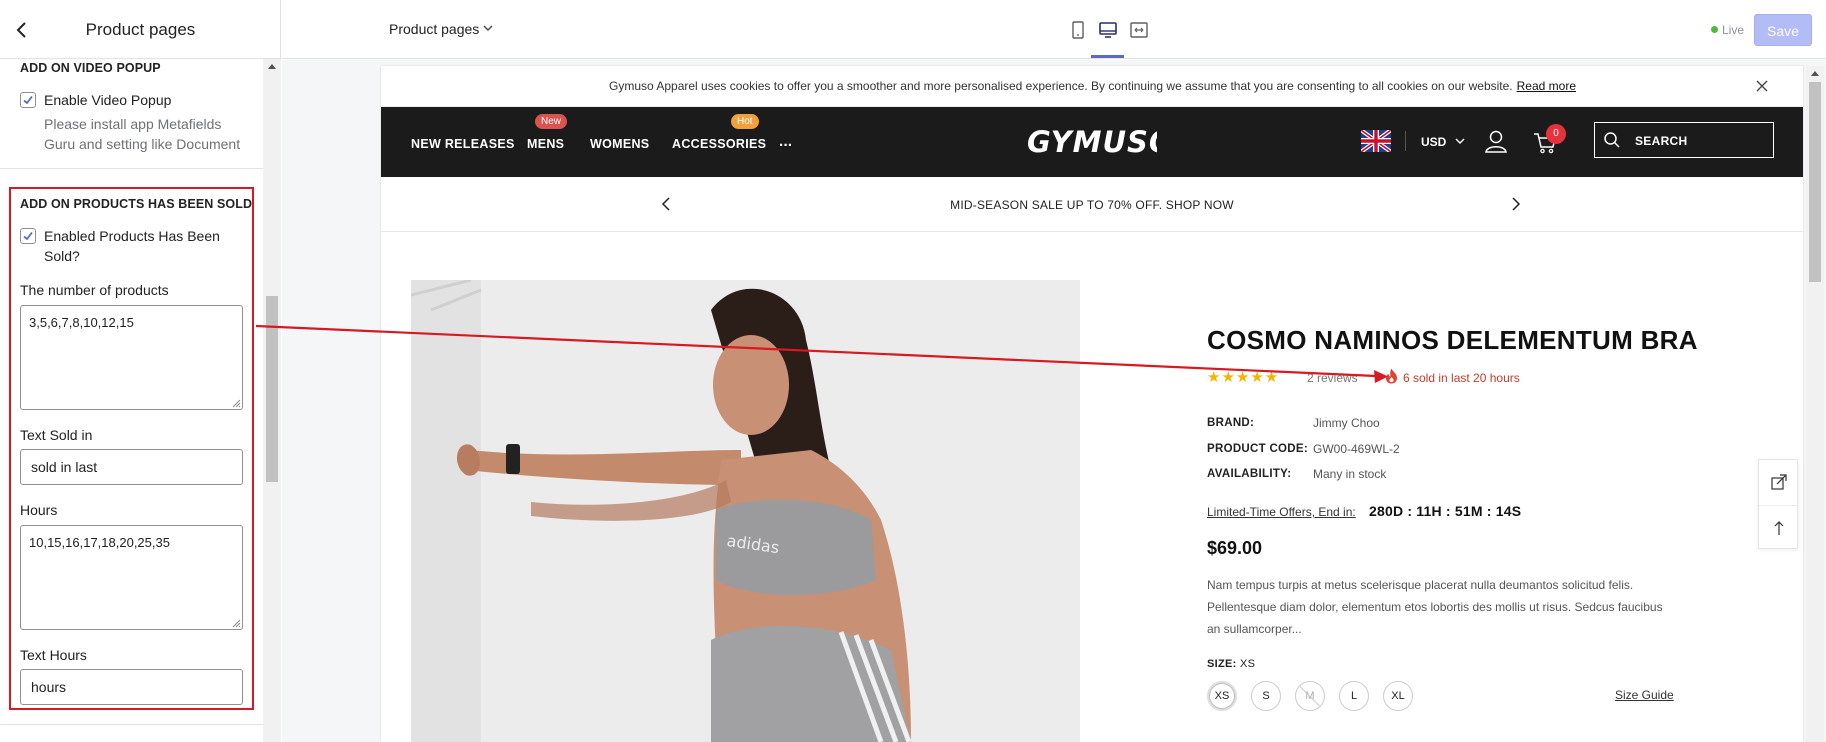 The image size is (1826, 742). What do you see at coordinates (1107, 56) in the screenshot?
I see `active-view-indicator` at bounding box center [1107, 56].